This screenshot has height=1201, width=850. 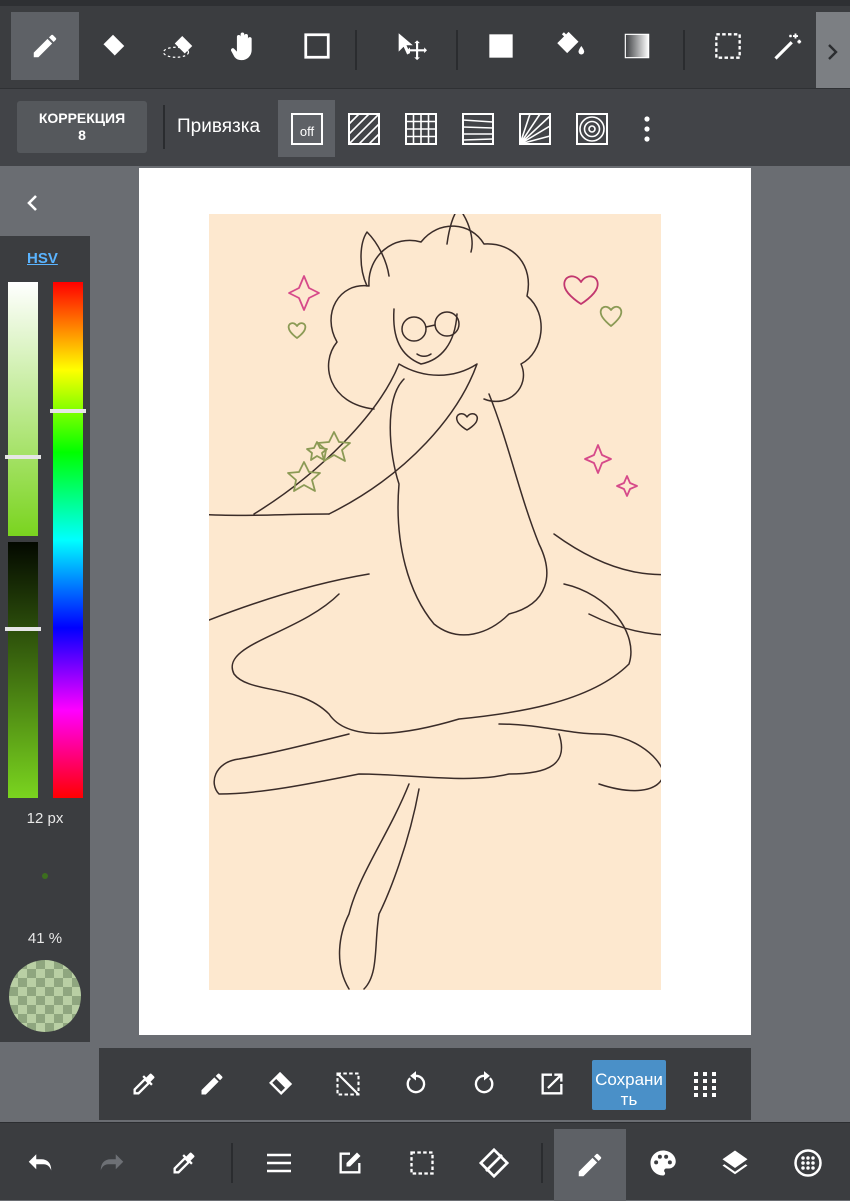 I want to click on hue-slider-handle, so click(x=68, y=411).